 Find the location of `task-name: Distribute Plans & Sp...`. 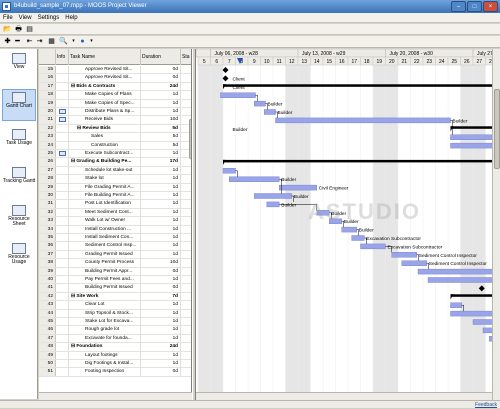

task-name: Distribute Plans & Sp... is located at coordinates (110, 111).